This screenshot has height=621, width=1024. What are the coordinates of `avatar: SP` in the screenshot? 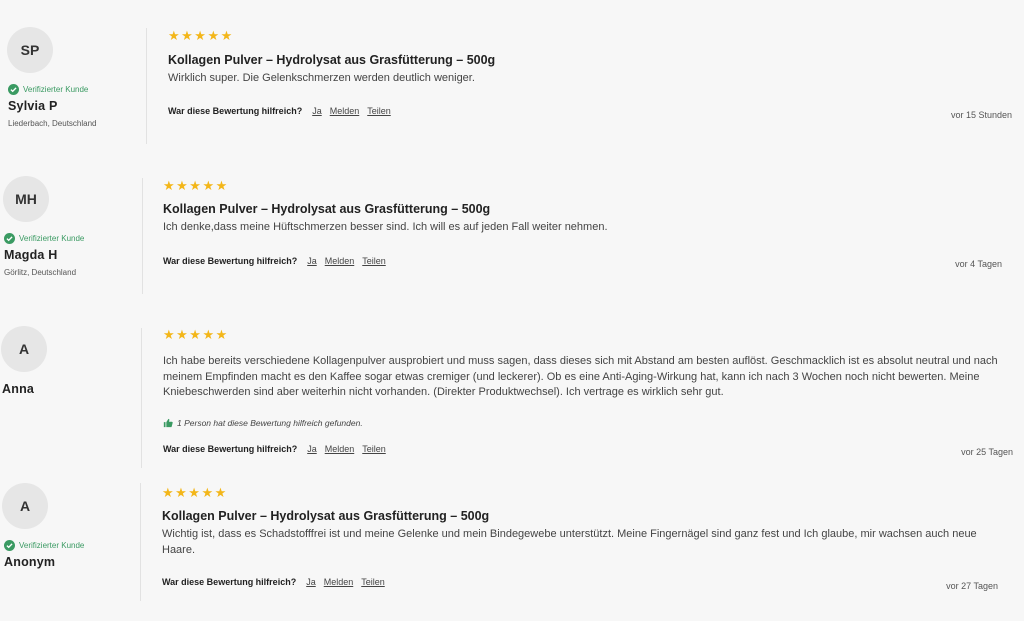 It's located at (30, 50).